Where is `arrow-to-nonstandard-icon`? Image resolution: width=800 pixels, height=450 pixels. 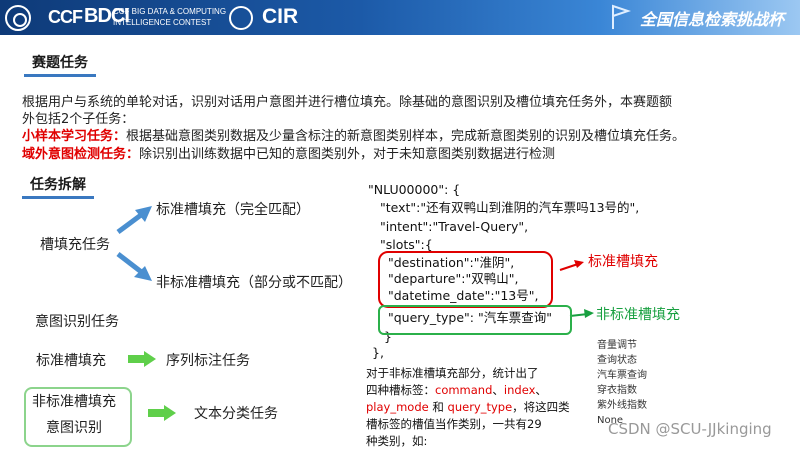
arrow-to-nonstandard-icon is located at coordinates (134, 266).